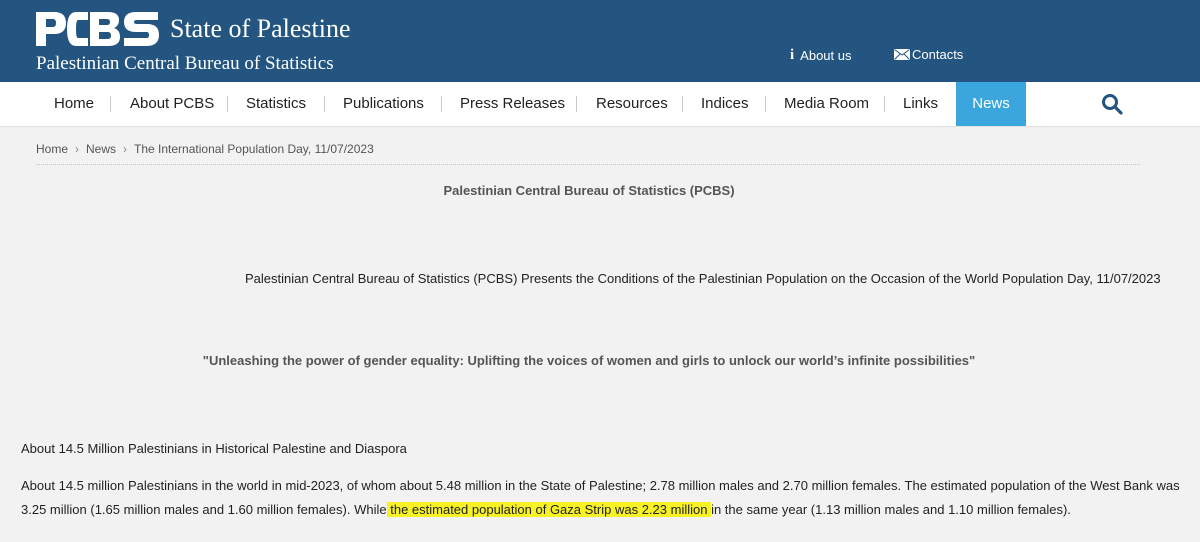  What do you see at coordinates (826, 55) in the screenshot?
I see `about-us-label: About us` at bounding box center [826, 55].